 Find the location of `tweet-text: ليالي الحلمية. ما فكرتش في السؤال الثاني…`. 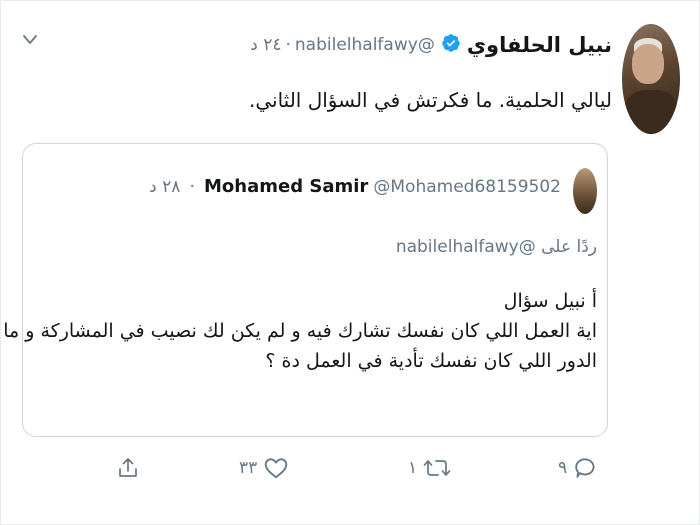

tweet-text: ليالي الحلمية. ما فكرتش في السؤال الثاني… is located at coordinates (430, 100).